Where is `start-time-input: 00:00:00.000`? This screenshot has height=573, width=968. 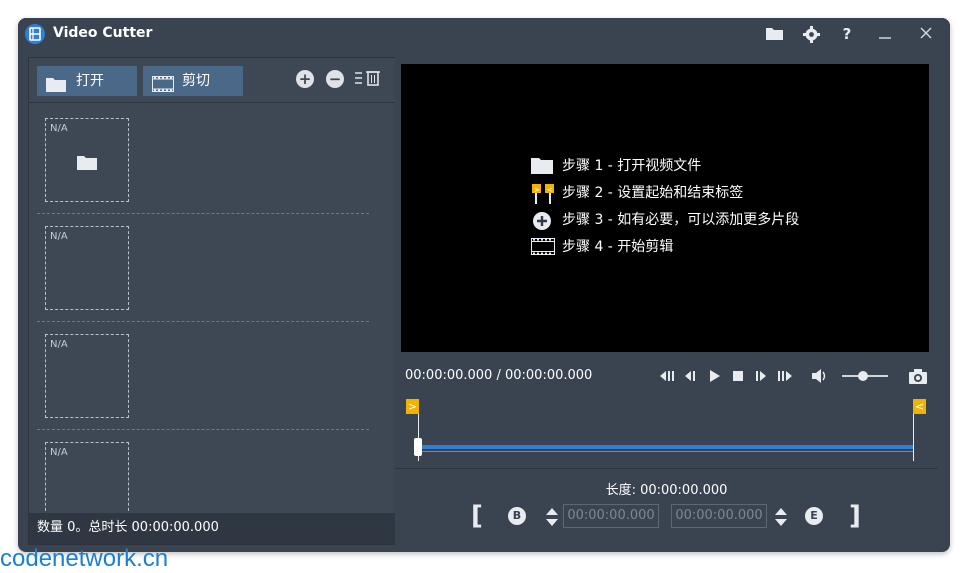 start-time-input: 00:00:00.000 is located at coordinates (611, 516).